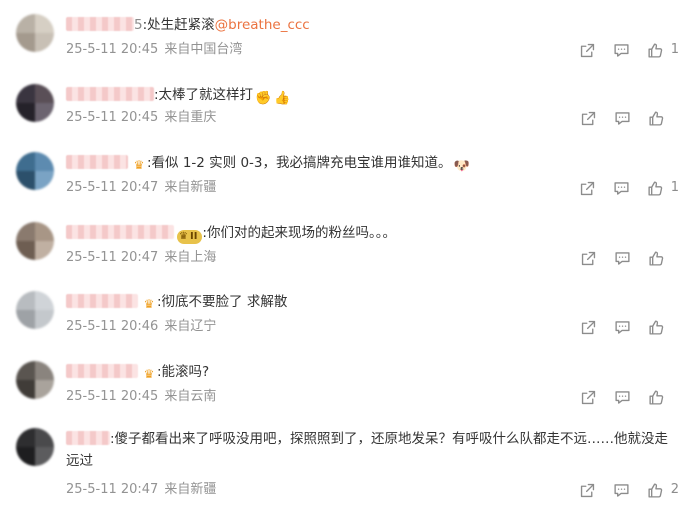 This screenshot has height=518, width=697. Describe the element at coordinates (371, 302) in the screenshot. I see `comment-text-line: ♛:彻底不要脸了 求解散` at that location.